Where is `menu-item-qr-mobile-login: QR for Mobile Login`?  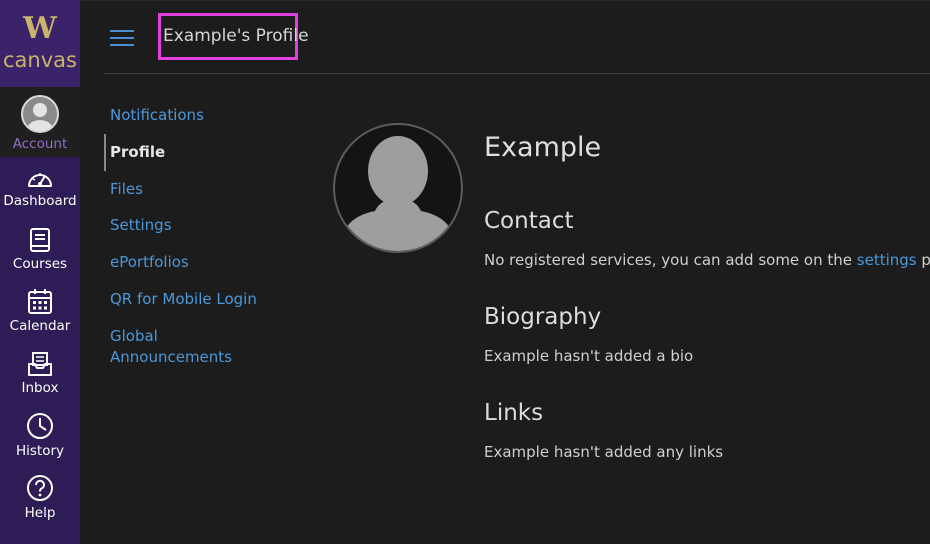
menu-item-qr-mobile-login: QR for Mobile Login is located at coordinates (183, 299).